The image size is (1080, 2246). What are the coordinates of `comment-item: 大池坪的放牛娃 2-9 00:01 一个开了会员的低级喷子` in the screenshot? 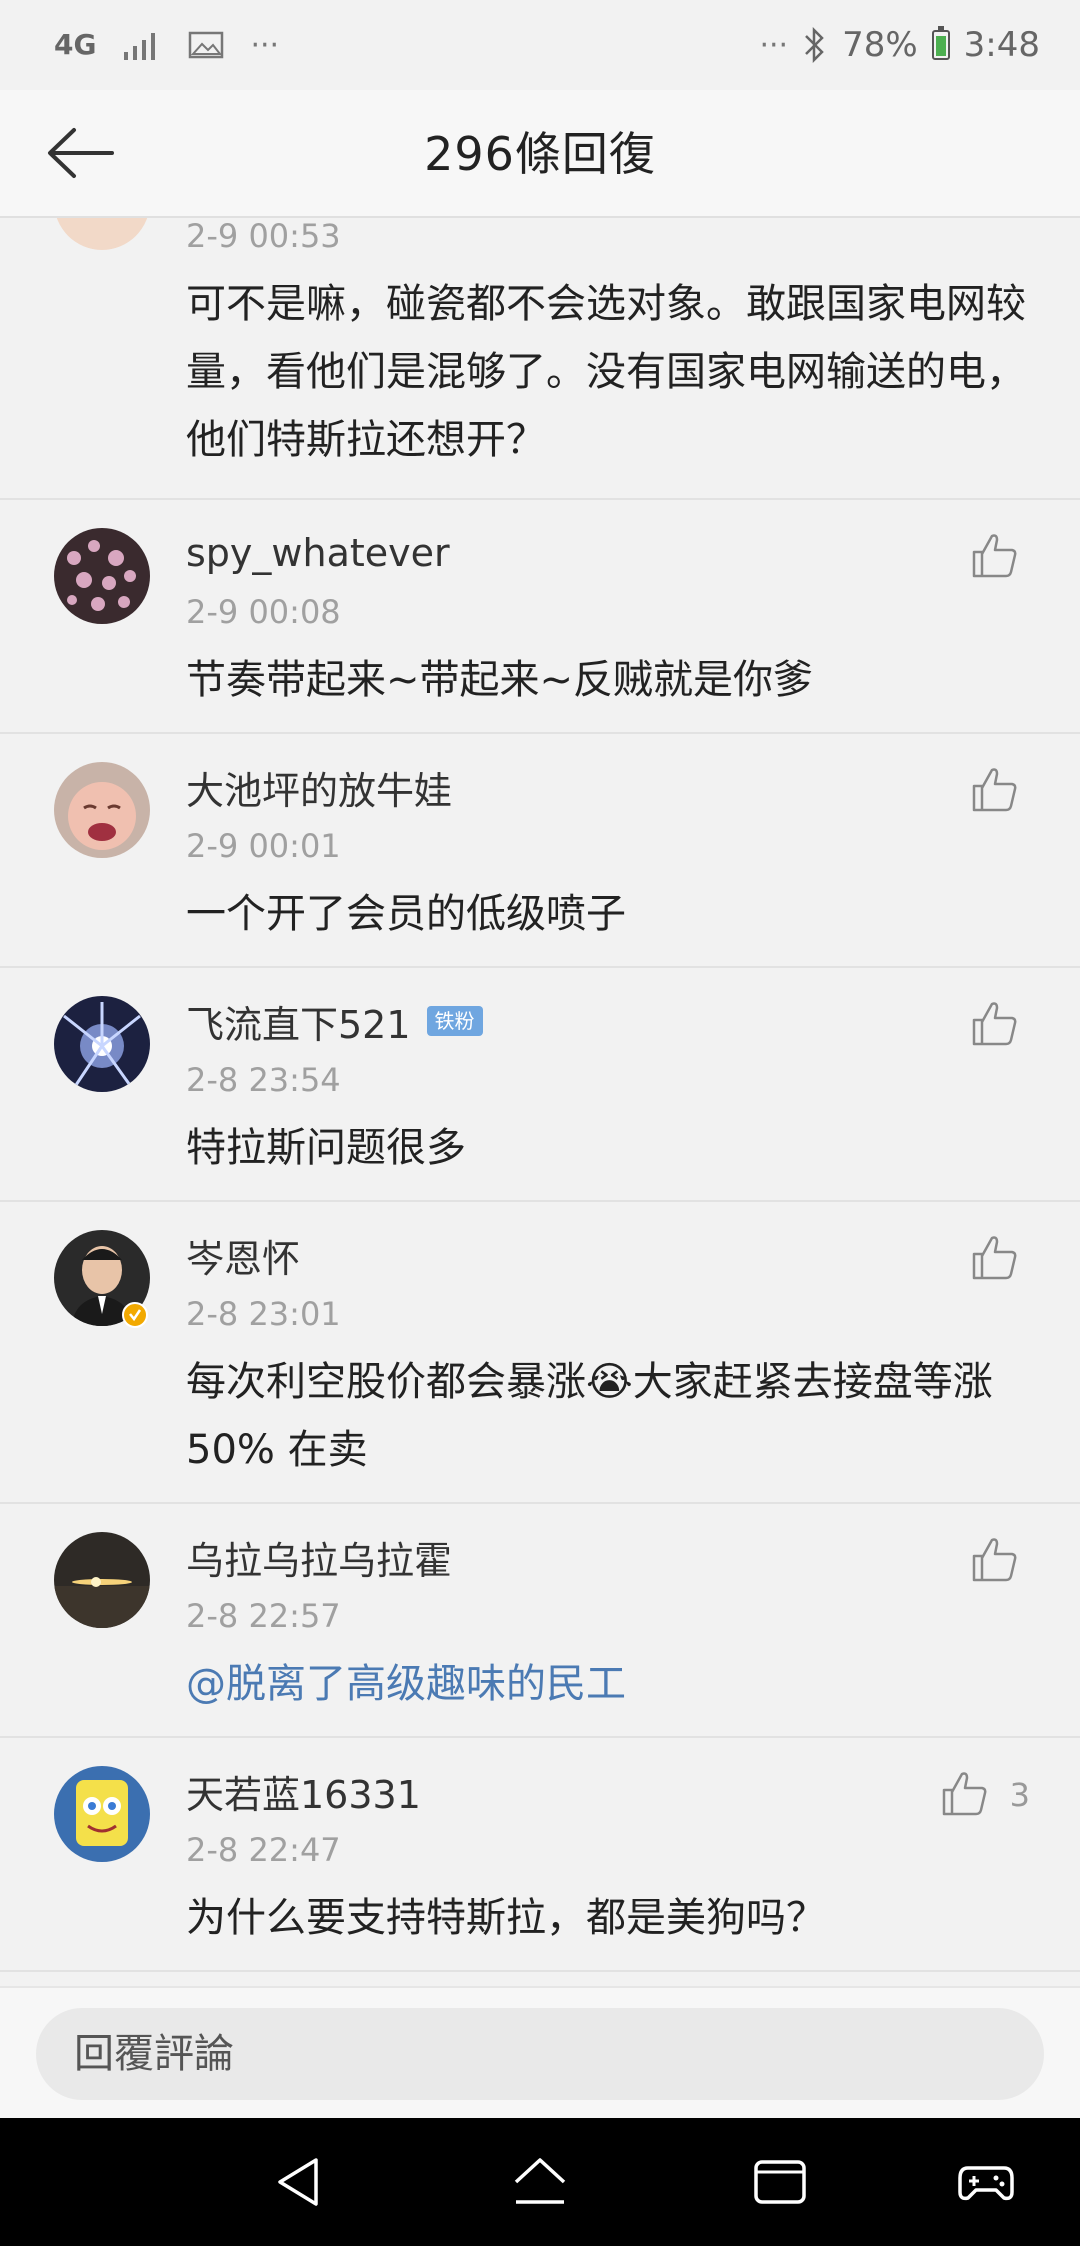 It's located at (540, 851).